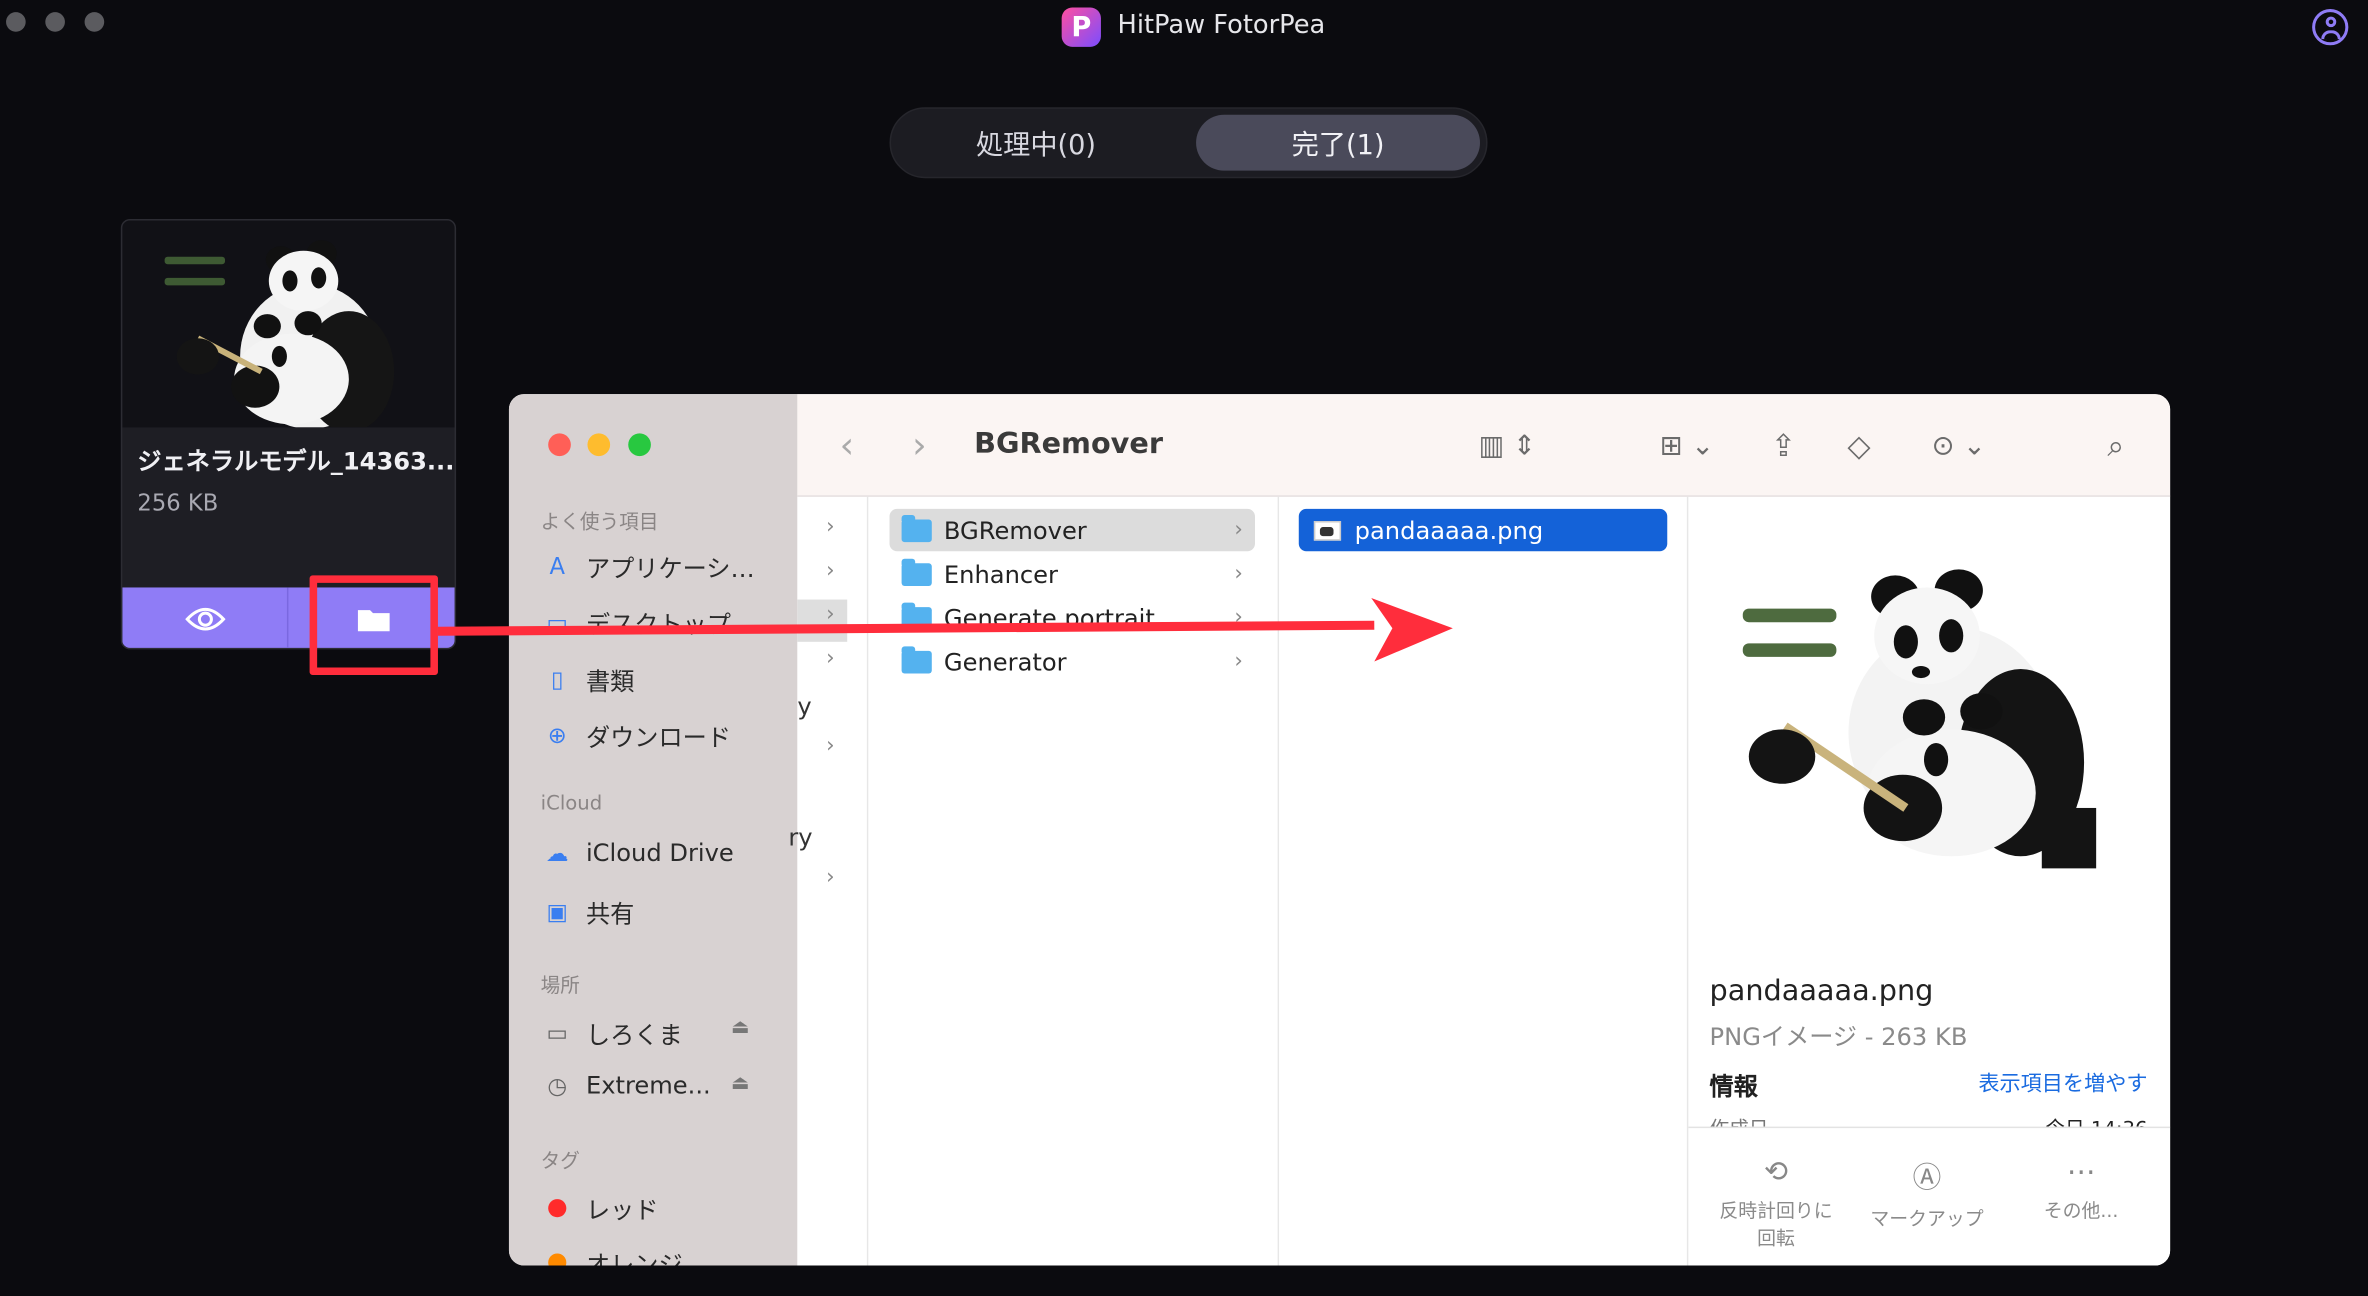 This screenshot has width=2368, height=1296. I want to click on tag-icon: ◇, so click(1859, 445).